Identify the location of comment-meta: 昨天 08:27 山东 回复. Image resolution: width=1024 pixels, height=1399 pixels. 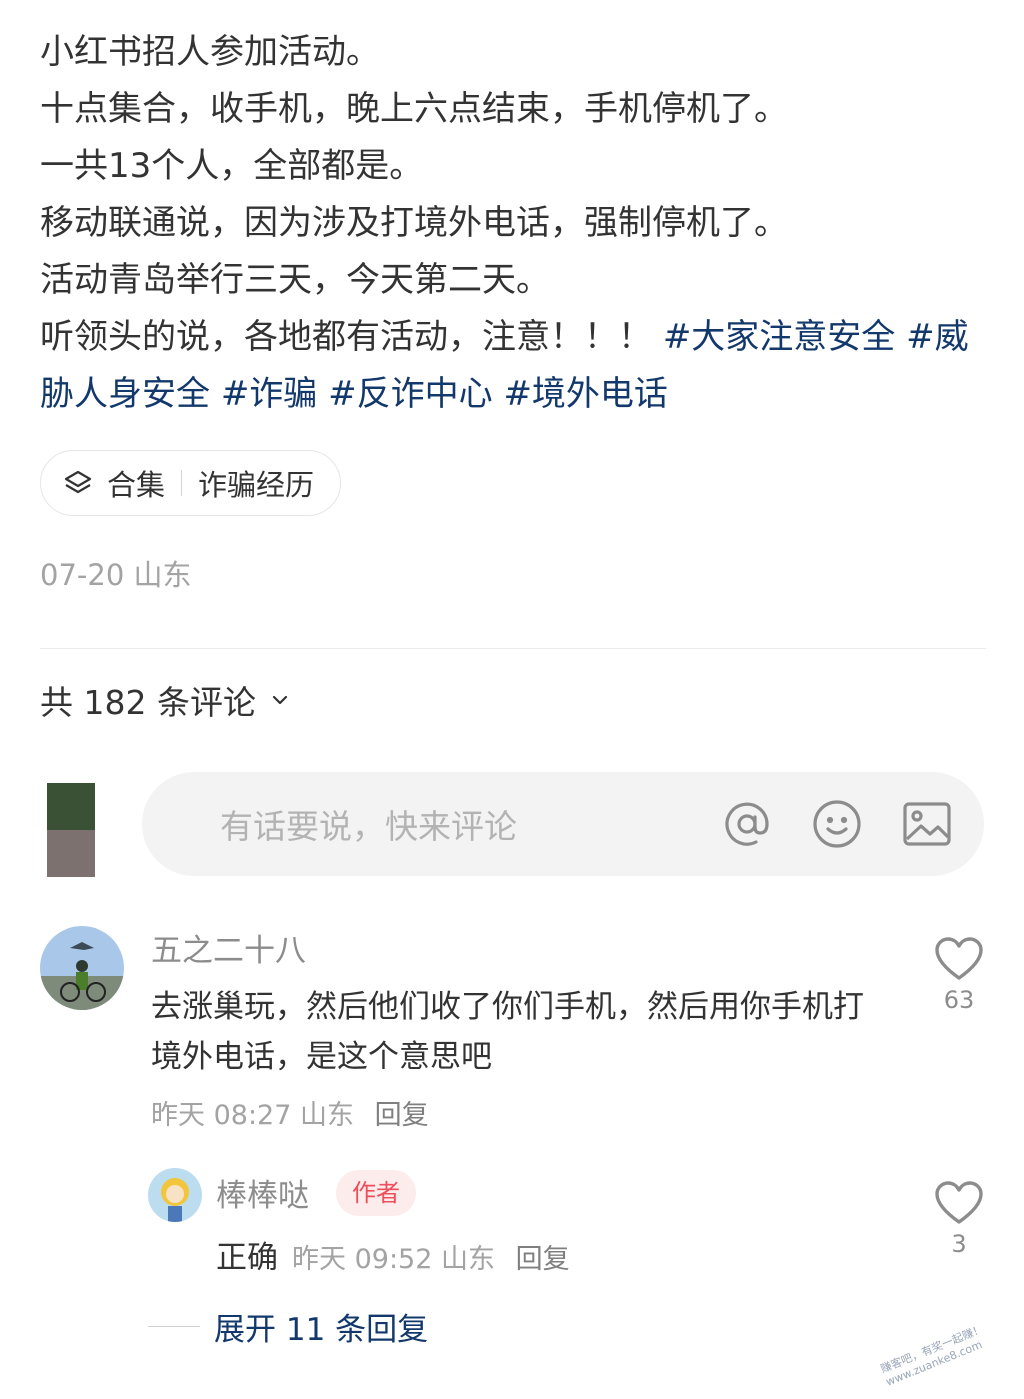
(290, 1112).